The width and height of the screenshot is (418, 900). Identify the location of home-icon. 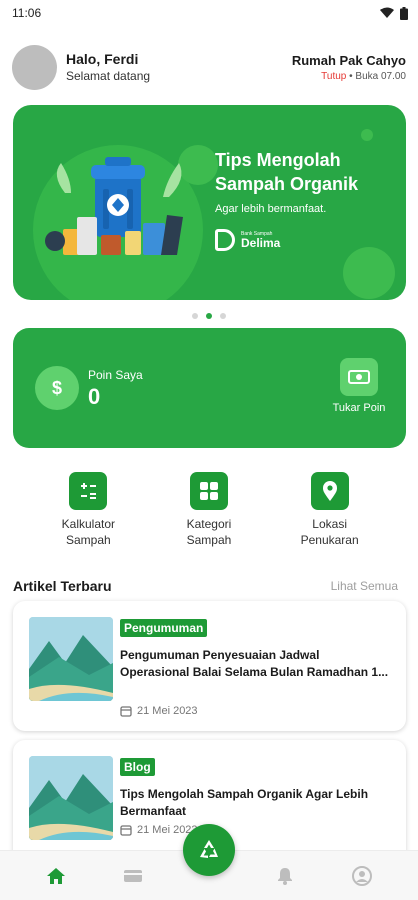
(56, 875).